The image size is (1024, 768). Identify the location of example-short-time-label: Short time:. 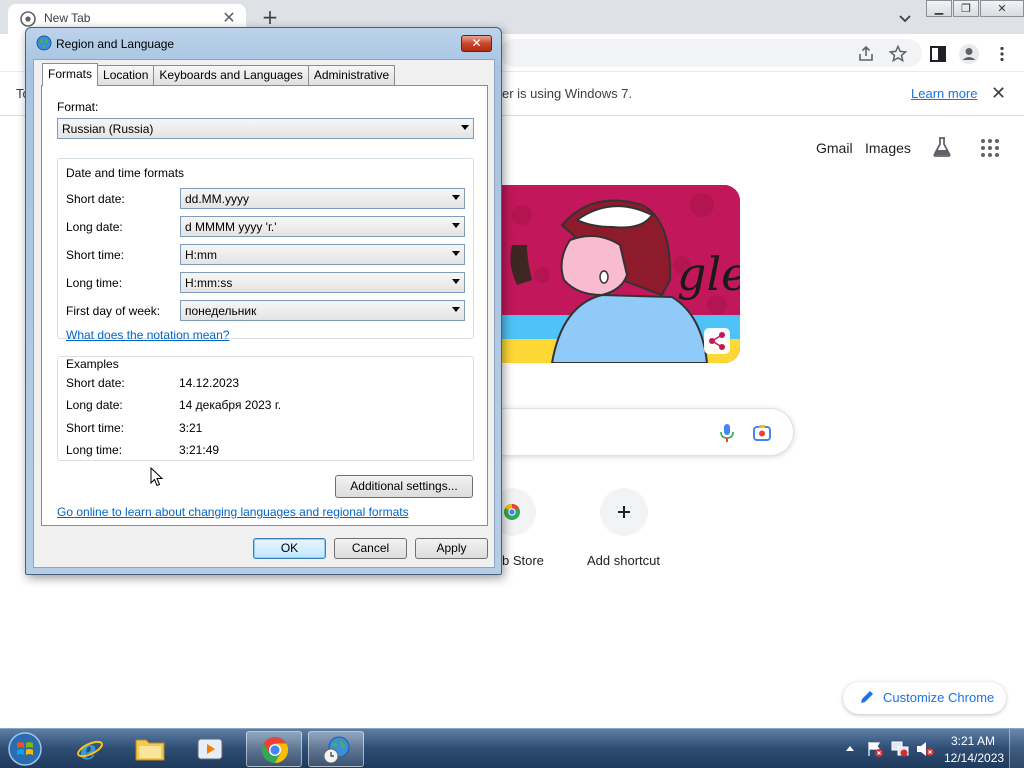
(95, 428).